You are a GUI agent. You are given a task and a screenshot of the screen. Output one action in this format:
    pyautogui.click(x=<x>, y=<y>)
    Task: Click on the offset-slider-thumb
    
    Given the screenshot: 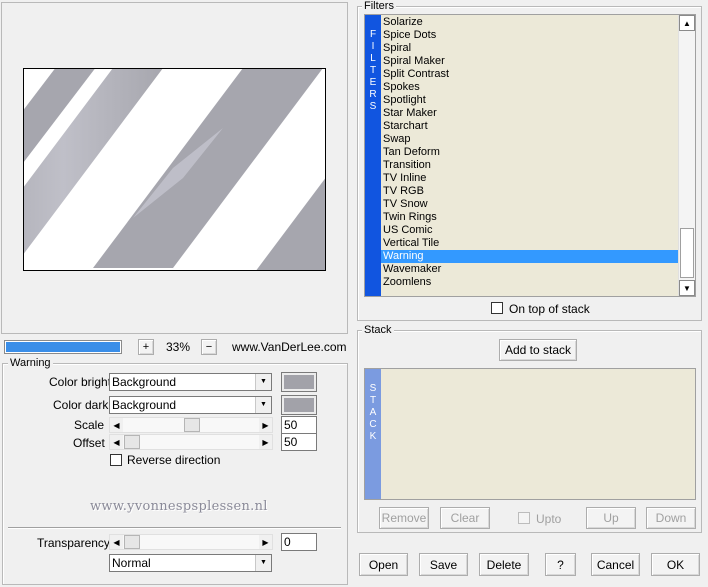 What is the action you would take?
    pyautogui.click(x=132, y=442)
    